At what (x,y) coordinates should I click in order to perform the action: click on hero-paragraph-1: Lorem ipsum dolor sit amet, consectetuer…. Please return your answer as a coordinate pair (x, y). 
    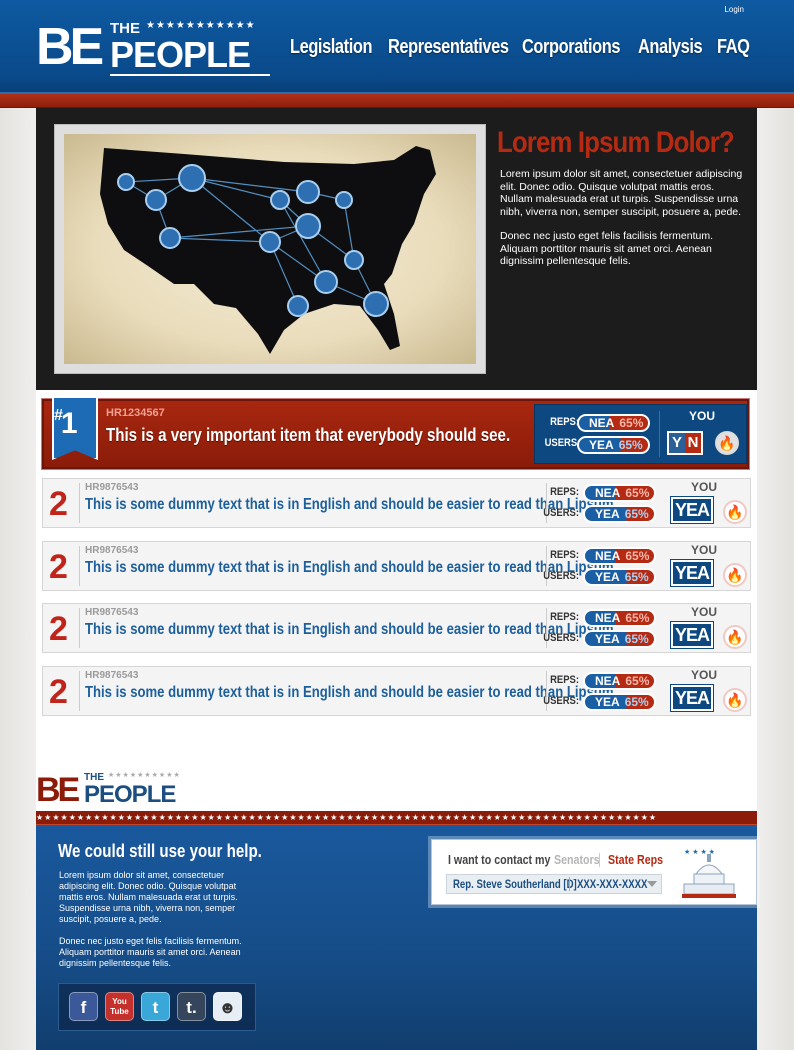
    Looking at the image, I should click on (621, 193).